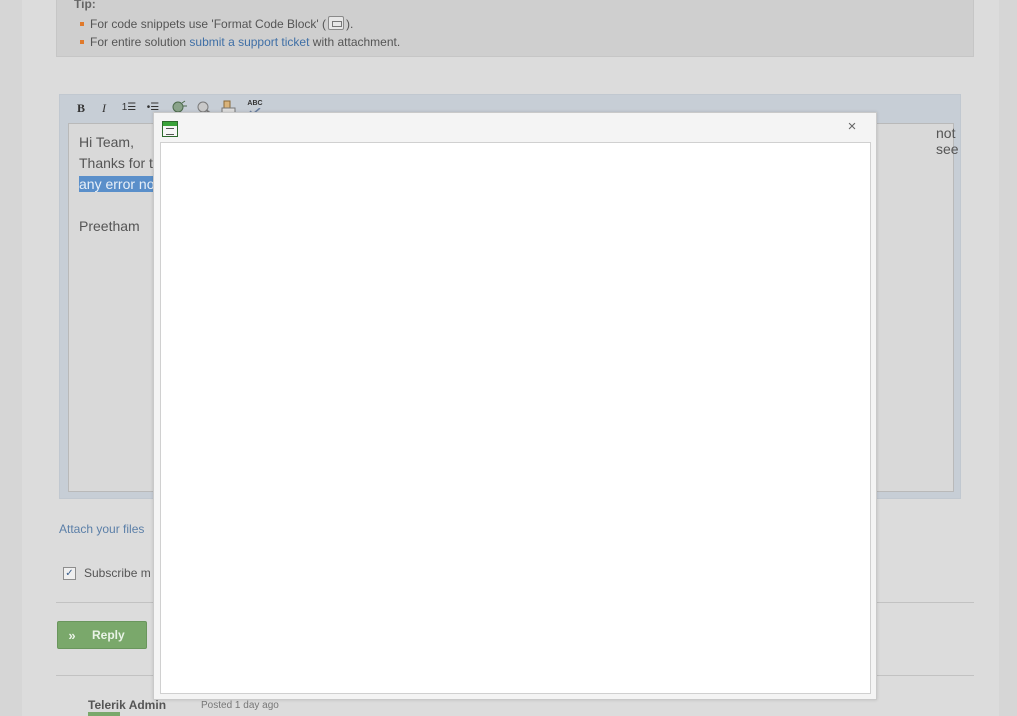 The image size is (1017, 716). I want to click on tip-text: For entire solution, so click(138, 42).